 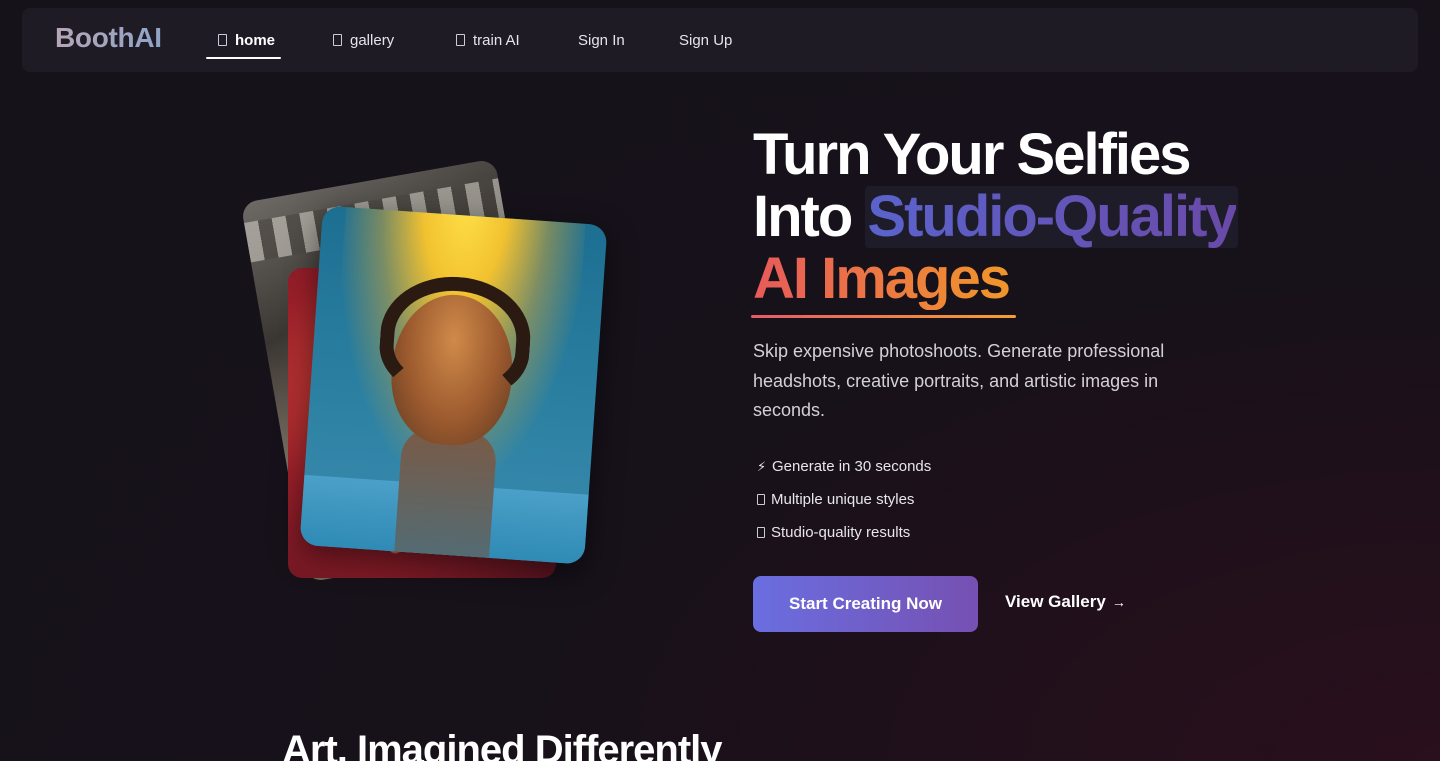 What do you see at coordinates (841, 532) in the screenshot?
I see `feature-text: Studio-quality results` at bounding box center [841, 532].